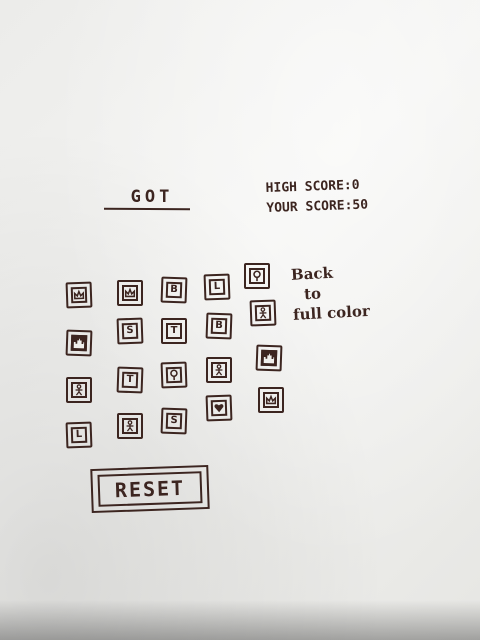  Describe the element at coordinates (355, 185) in the screenshot. I see `high-score-value: 0` at that location.